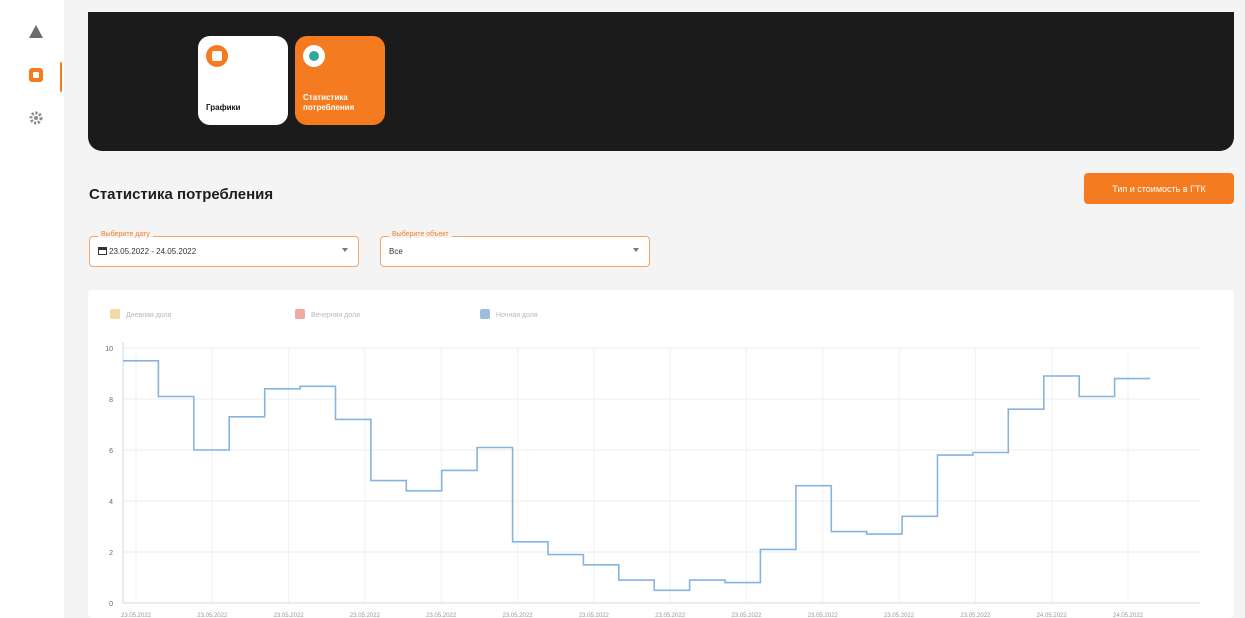 This screenshot has height=618, width=1245. I want to click on graphs-icon, so click(217, 56).